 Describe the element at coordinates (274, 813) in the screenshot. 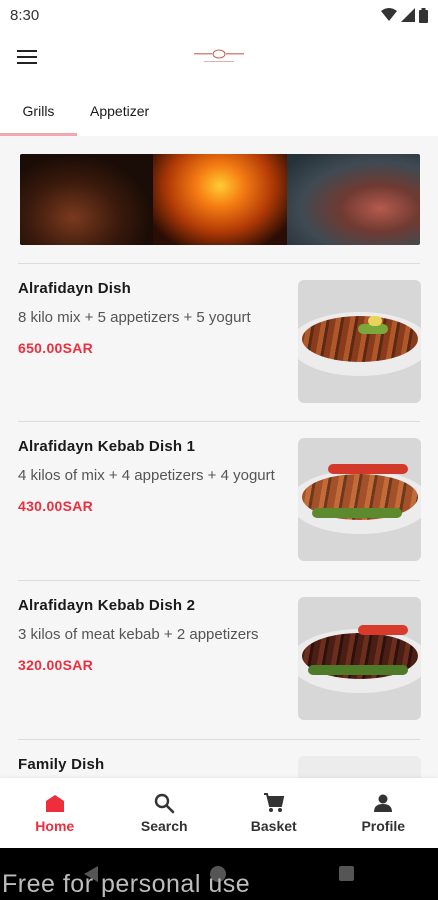

I see `nav-basket: Basket` at that location.